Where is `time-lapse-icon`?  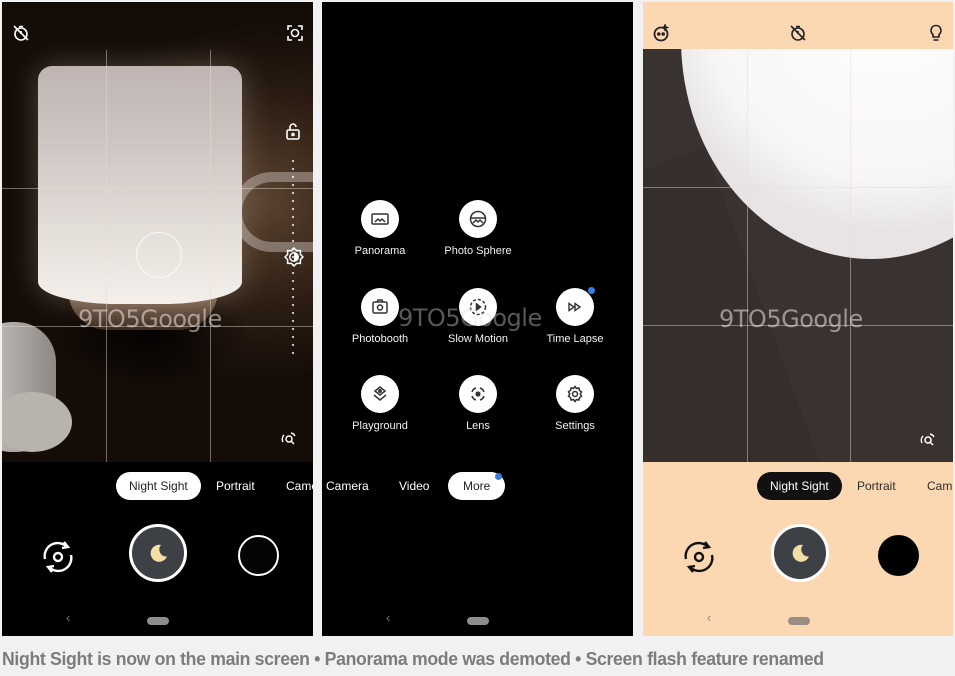 time-lapse-icon is located at coordinates (575, 307).